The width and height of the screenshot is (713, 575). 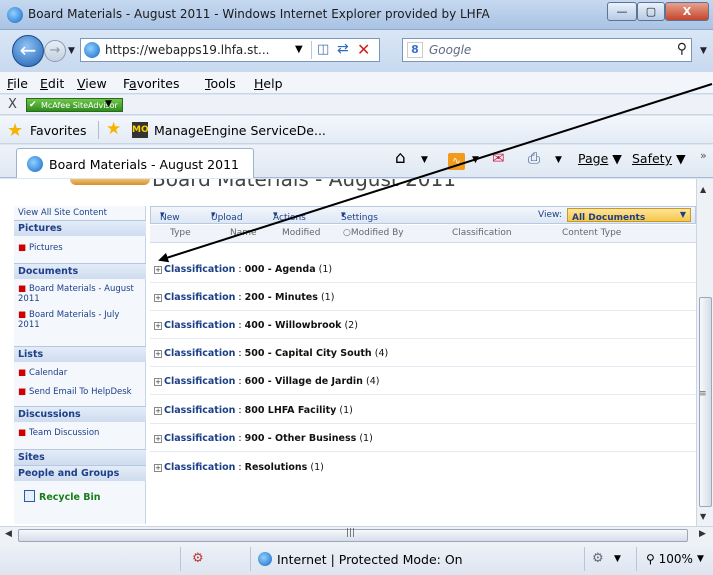 I want to click on column-name: Name, so click(x=243, y=233).